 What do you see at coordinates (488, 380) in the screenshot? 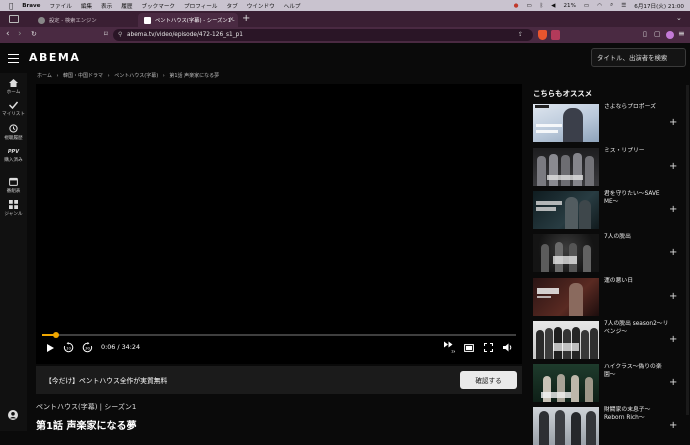
I see `confirm-button: 確認する` at bounding box center [488, 380].